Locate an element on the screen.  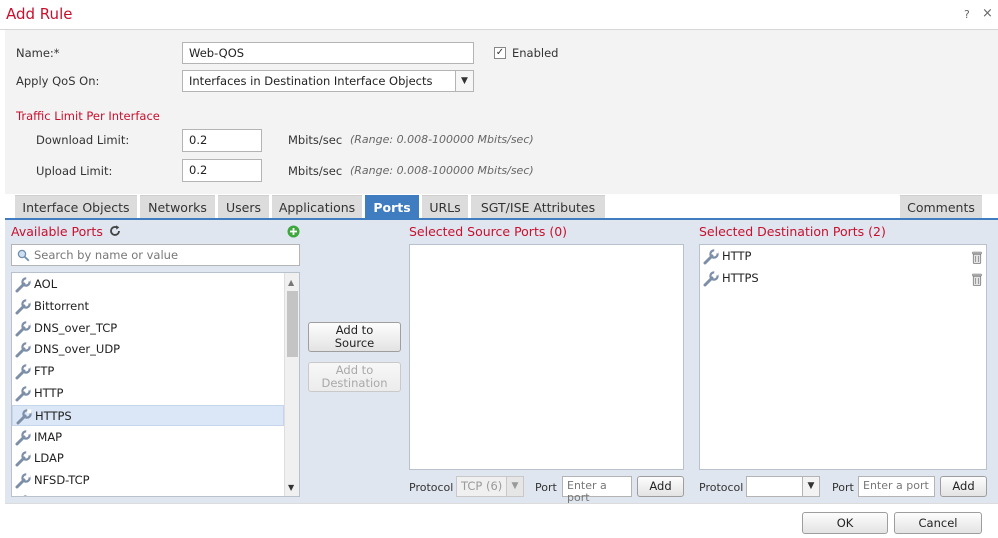
tab-networks: Networks is located at coordinates (177, 206).